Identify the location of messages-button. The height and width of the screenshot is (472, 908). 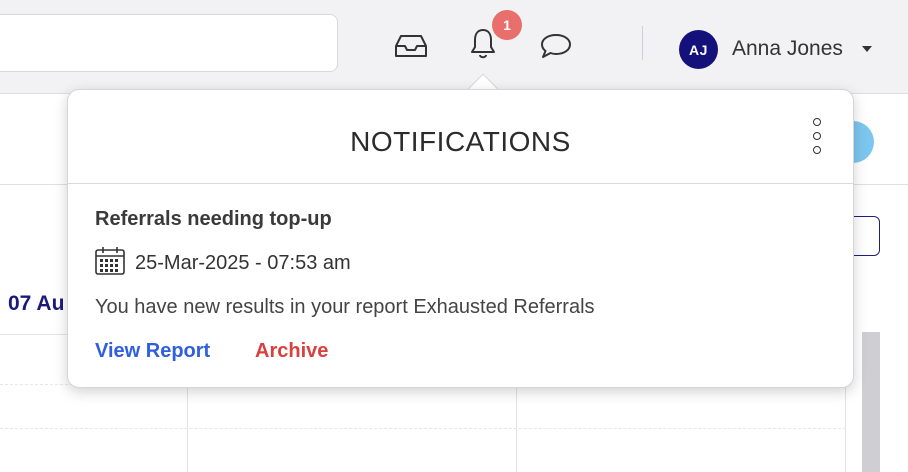
(556, 46).